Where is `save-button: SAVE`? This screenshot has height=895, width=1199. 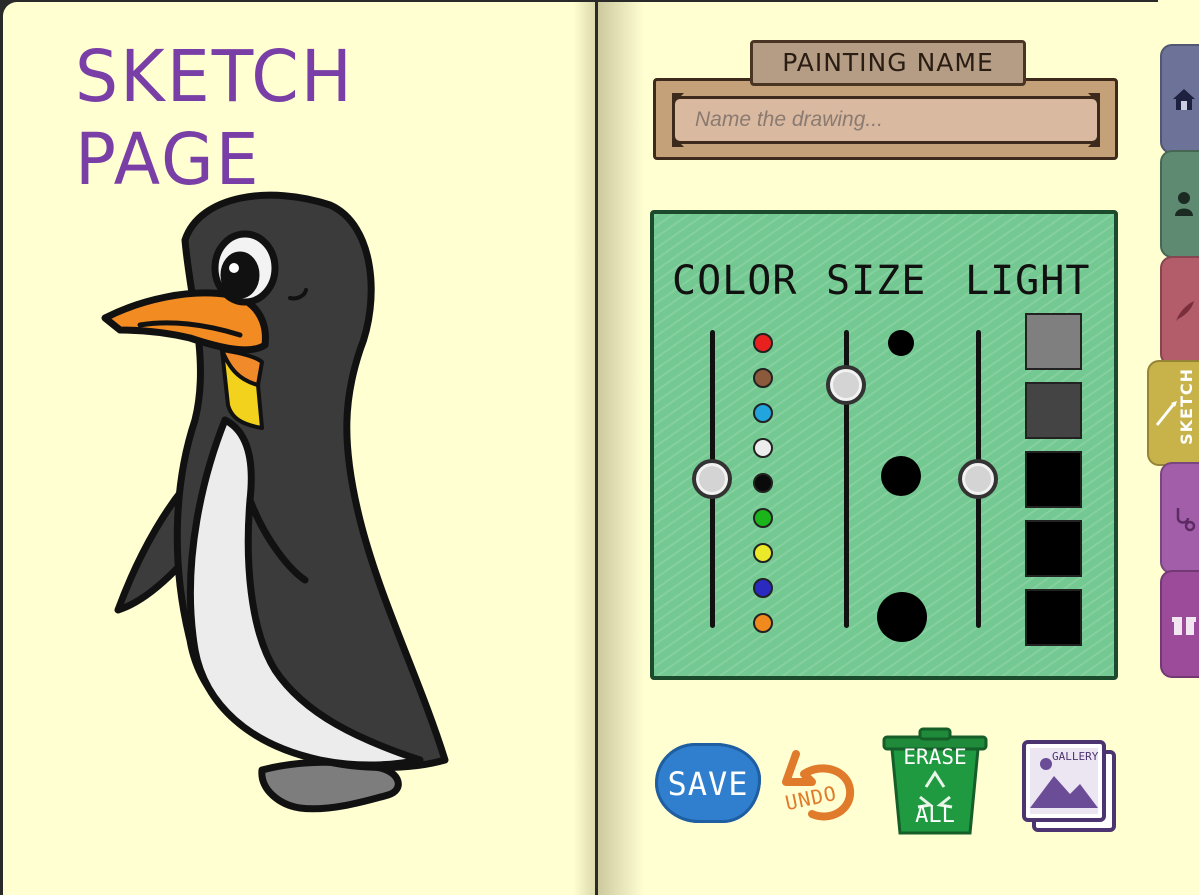 save-button: SAVE is located at coordinates (708, 783).